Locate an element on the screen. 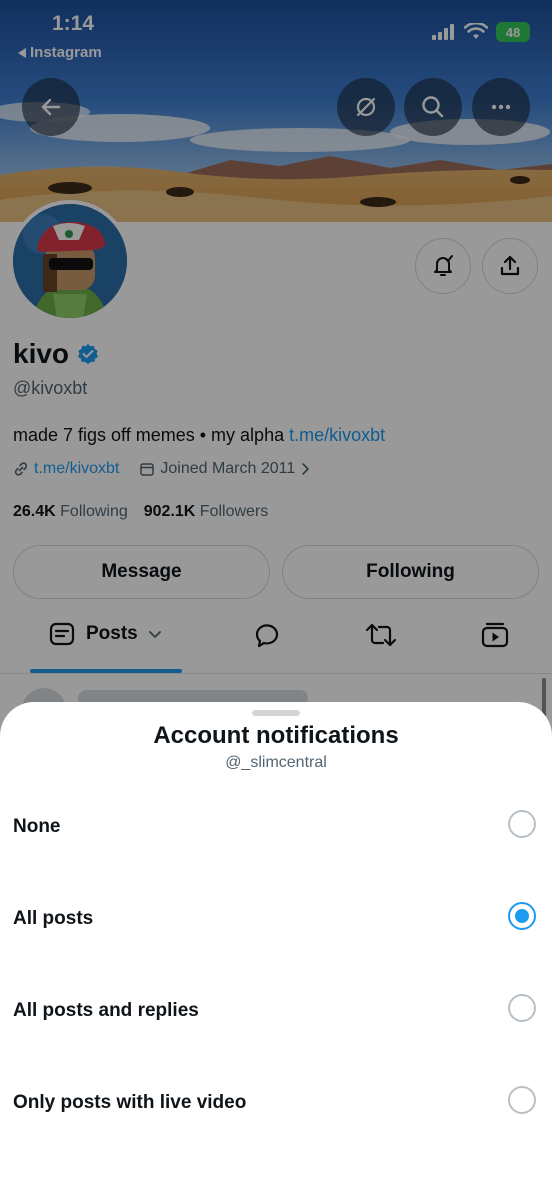 The width and height of the screenshot is (552, 1194). radio-dot is located at coordinates (522, 916).